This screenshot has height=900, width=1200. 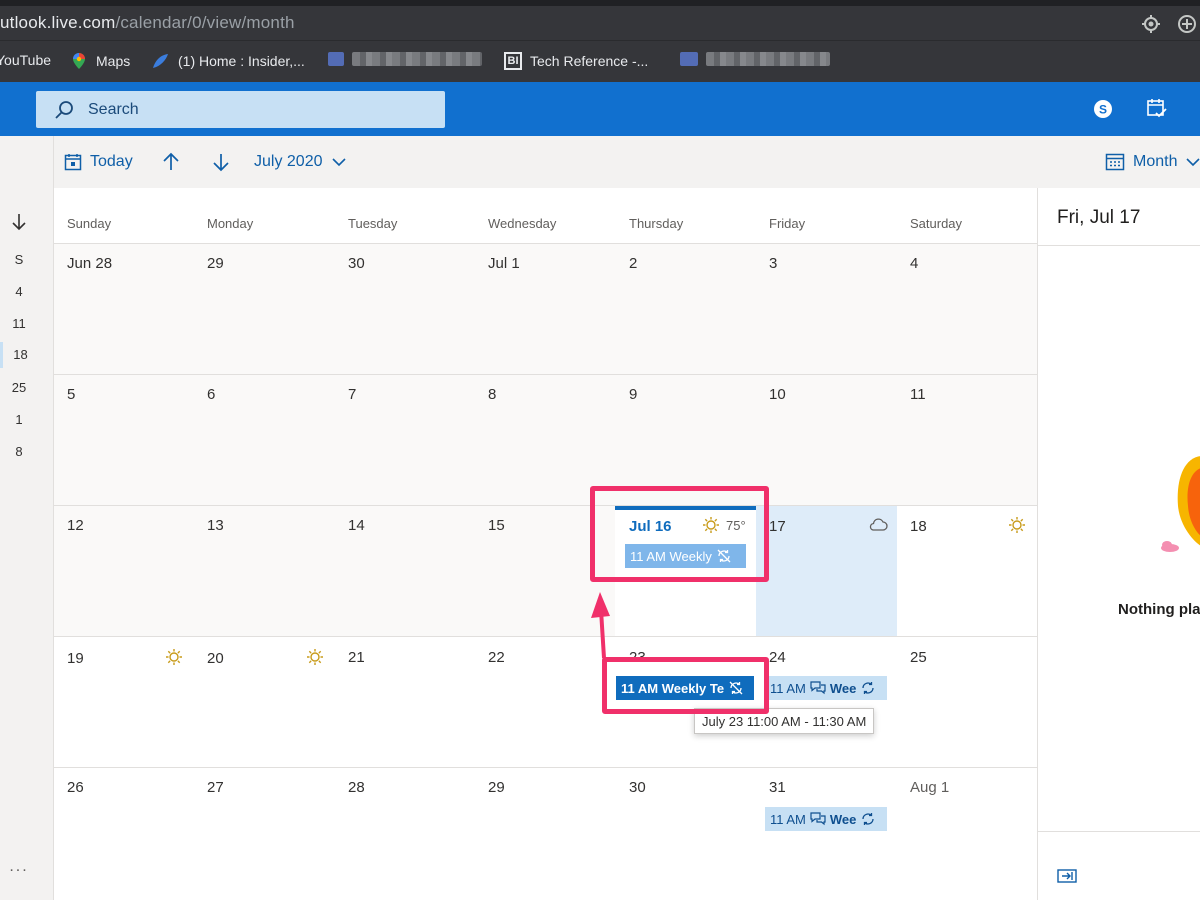 What do you see at coordinates (1157, 109) in the screenshot?
I see `my-day-icon` at bounding box center [1157, 109].